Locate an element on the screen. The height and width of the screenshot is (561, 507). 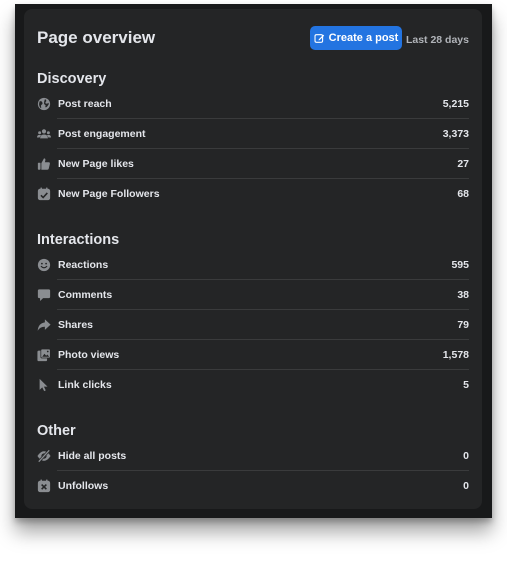
stat-label: New Page Followers is located at coordinates (109, 194).